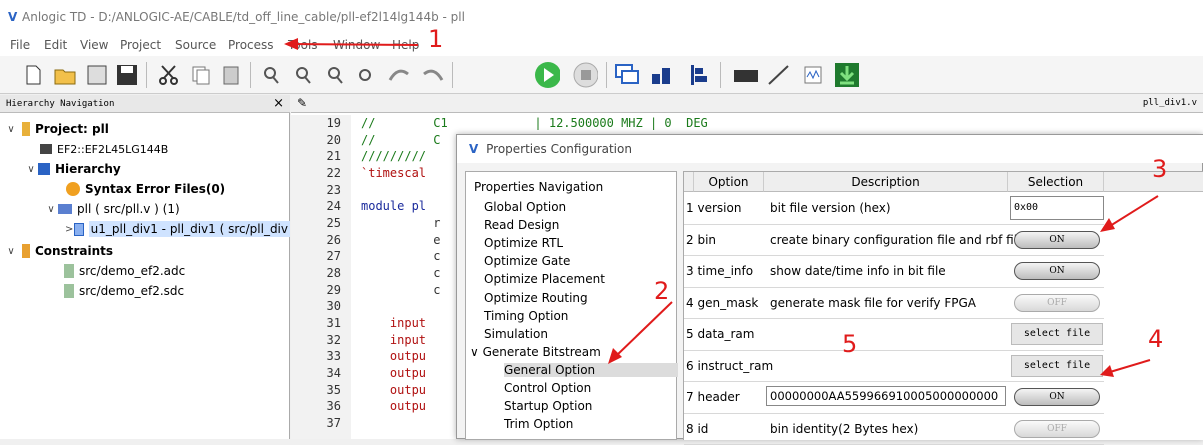  What do you see at coordinates (436, 39) in the screenshot?
I see `annotation-label-1: 1` at bounding box center [436, 39].